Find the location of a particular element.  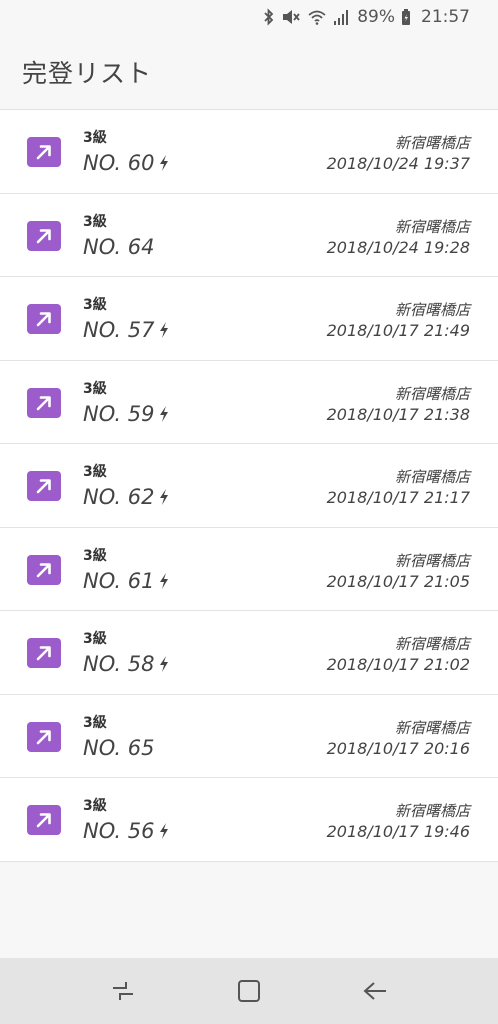

signal-icon is located at coordinates (341, 17).